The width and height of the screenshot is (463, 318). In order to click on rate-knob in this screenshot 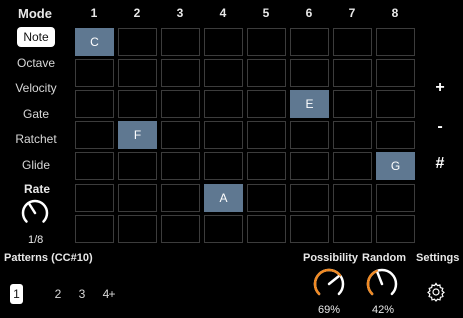, I will do `click(35, 213)`.